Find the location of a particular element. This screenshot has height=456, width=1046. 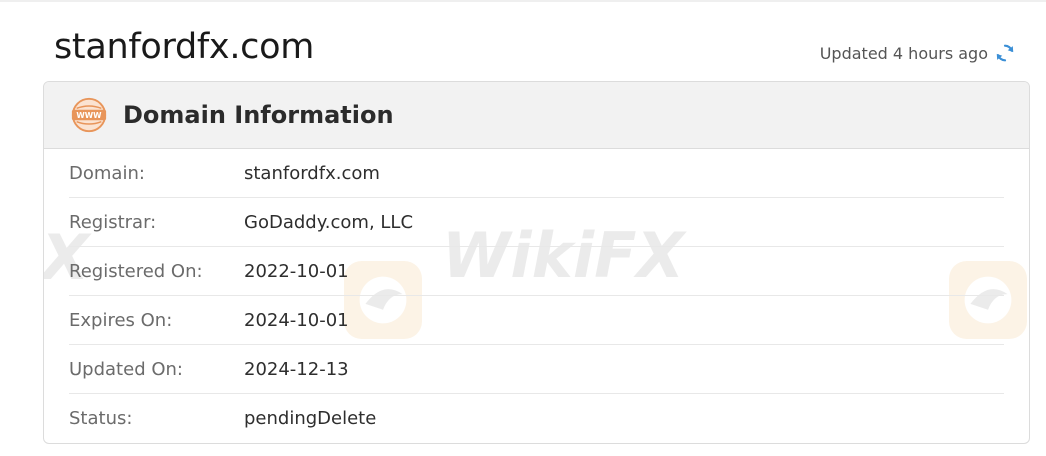

table-row-domain: Domain: stanfordfx.com is located at coordinates (536, 173).